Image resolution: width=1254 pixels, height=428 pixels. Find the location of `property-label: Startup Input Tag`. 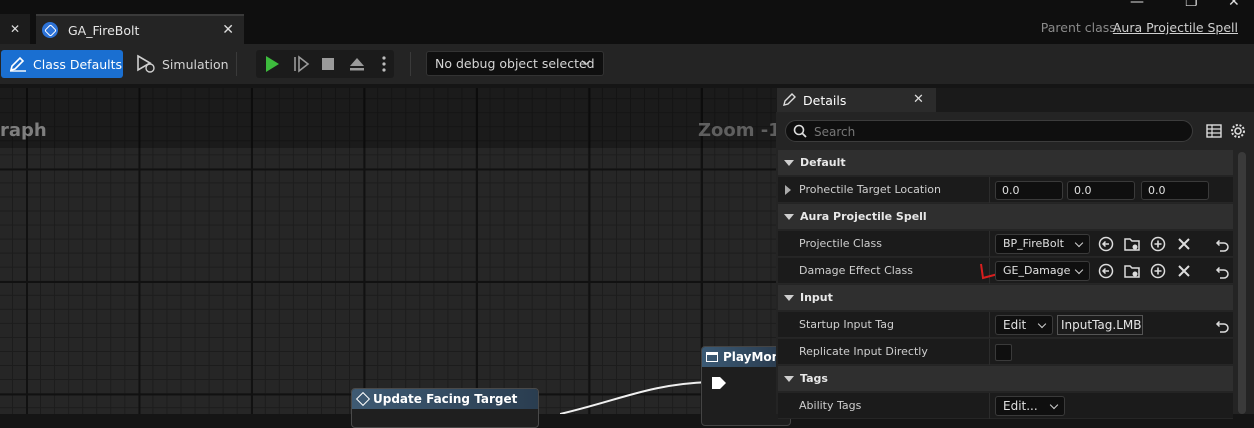

property-label: Startup Input Tag is located at coordinates (846, 324).